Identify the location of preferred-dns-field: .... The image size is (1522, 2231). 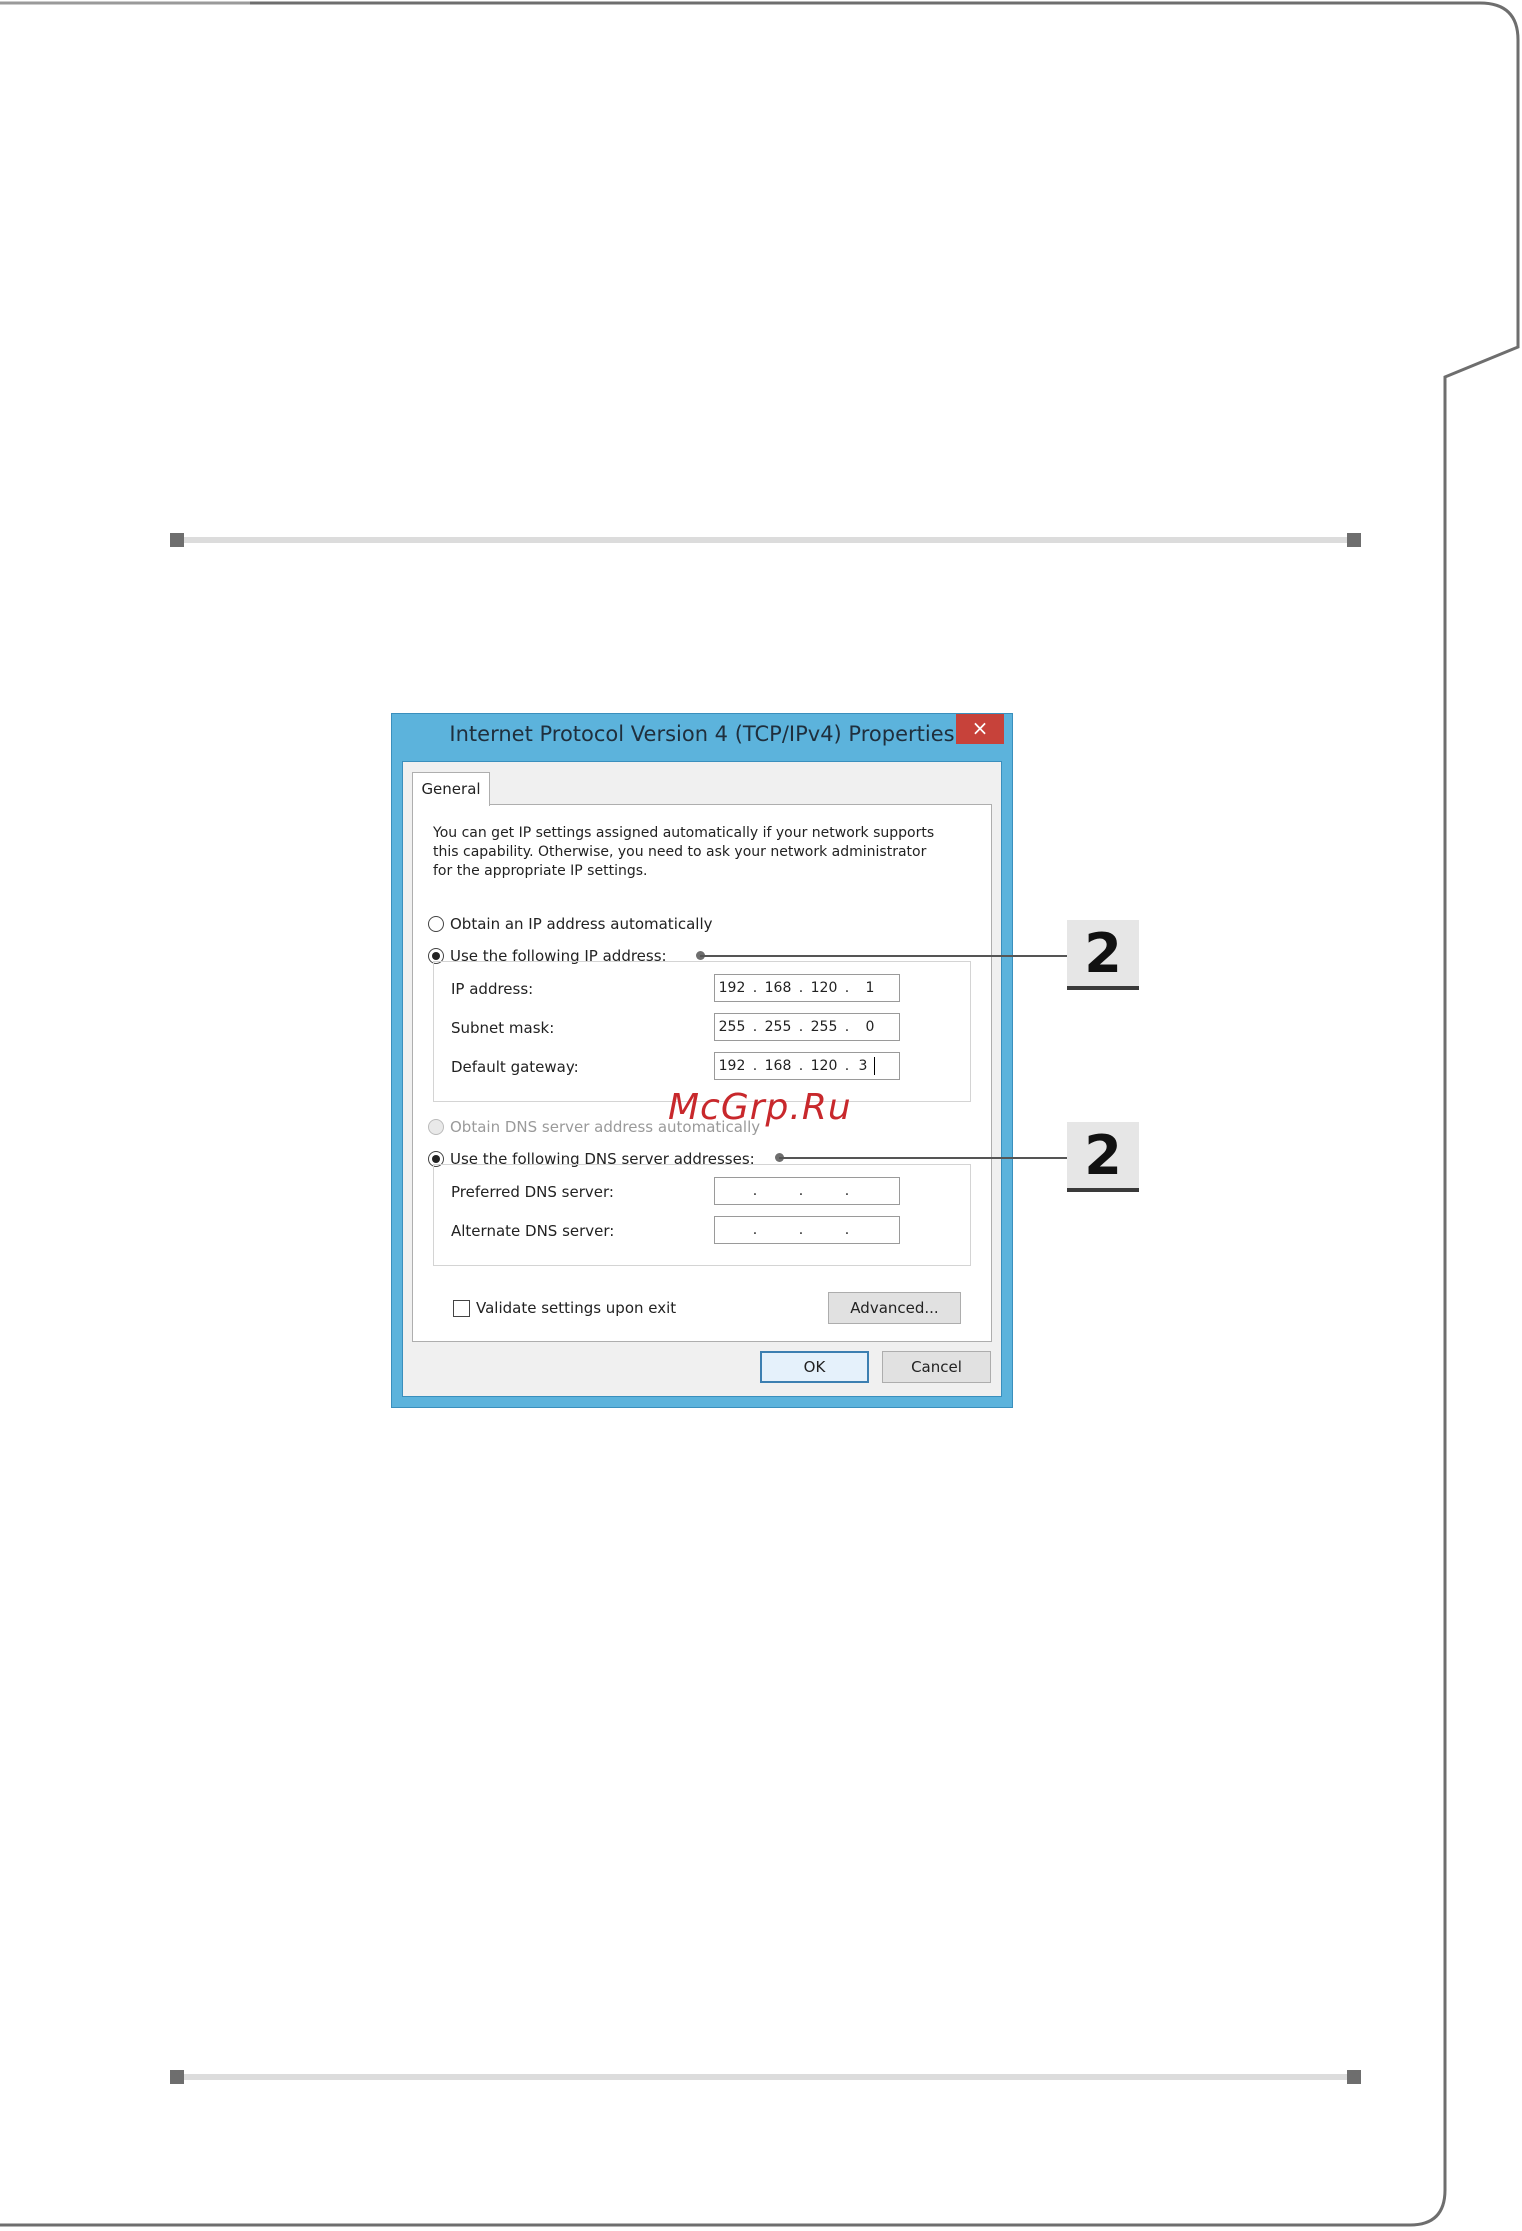
(807, 1191).